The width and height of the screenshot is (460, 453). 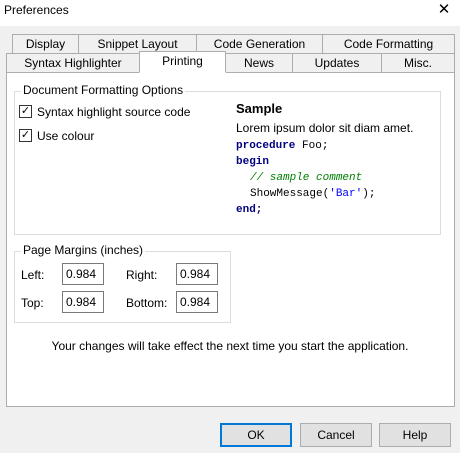 What do you see at coordinates (83, 302) in the screenshot?
I see `margin-top-input: 0.984` at bounding box center [83, 302].